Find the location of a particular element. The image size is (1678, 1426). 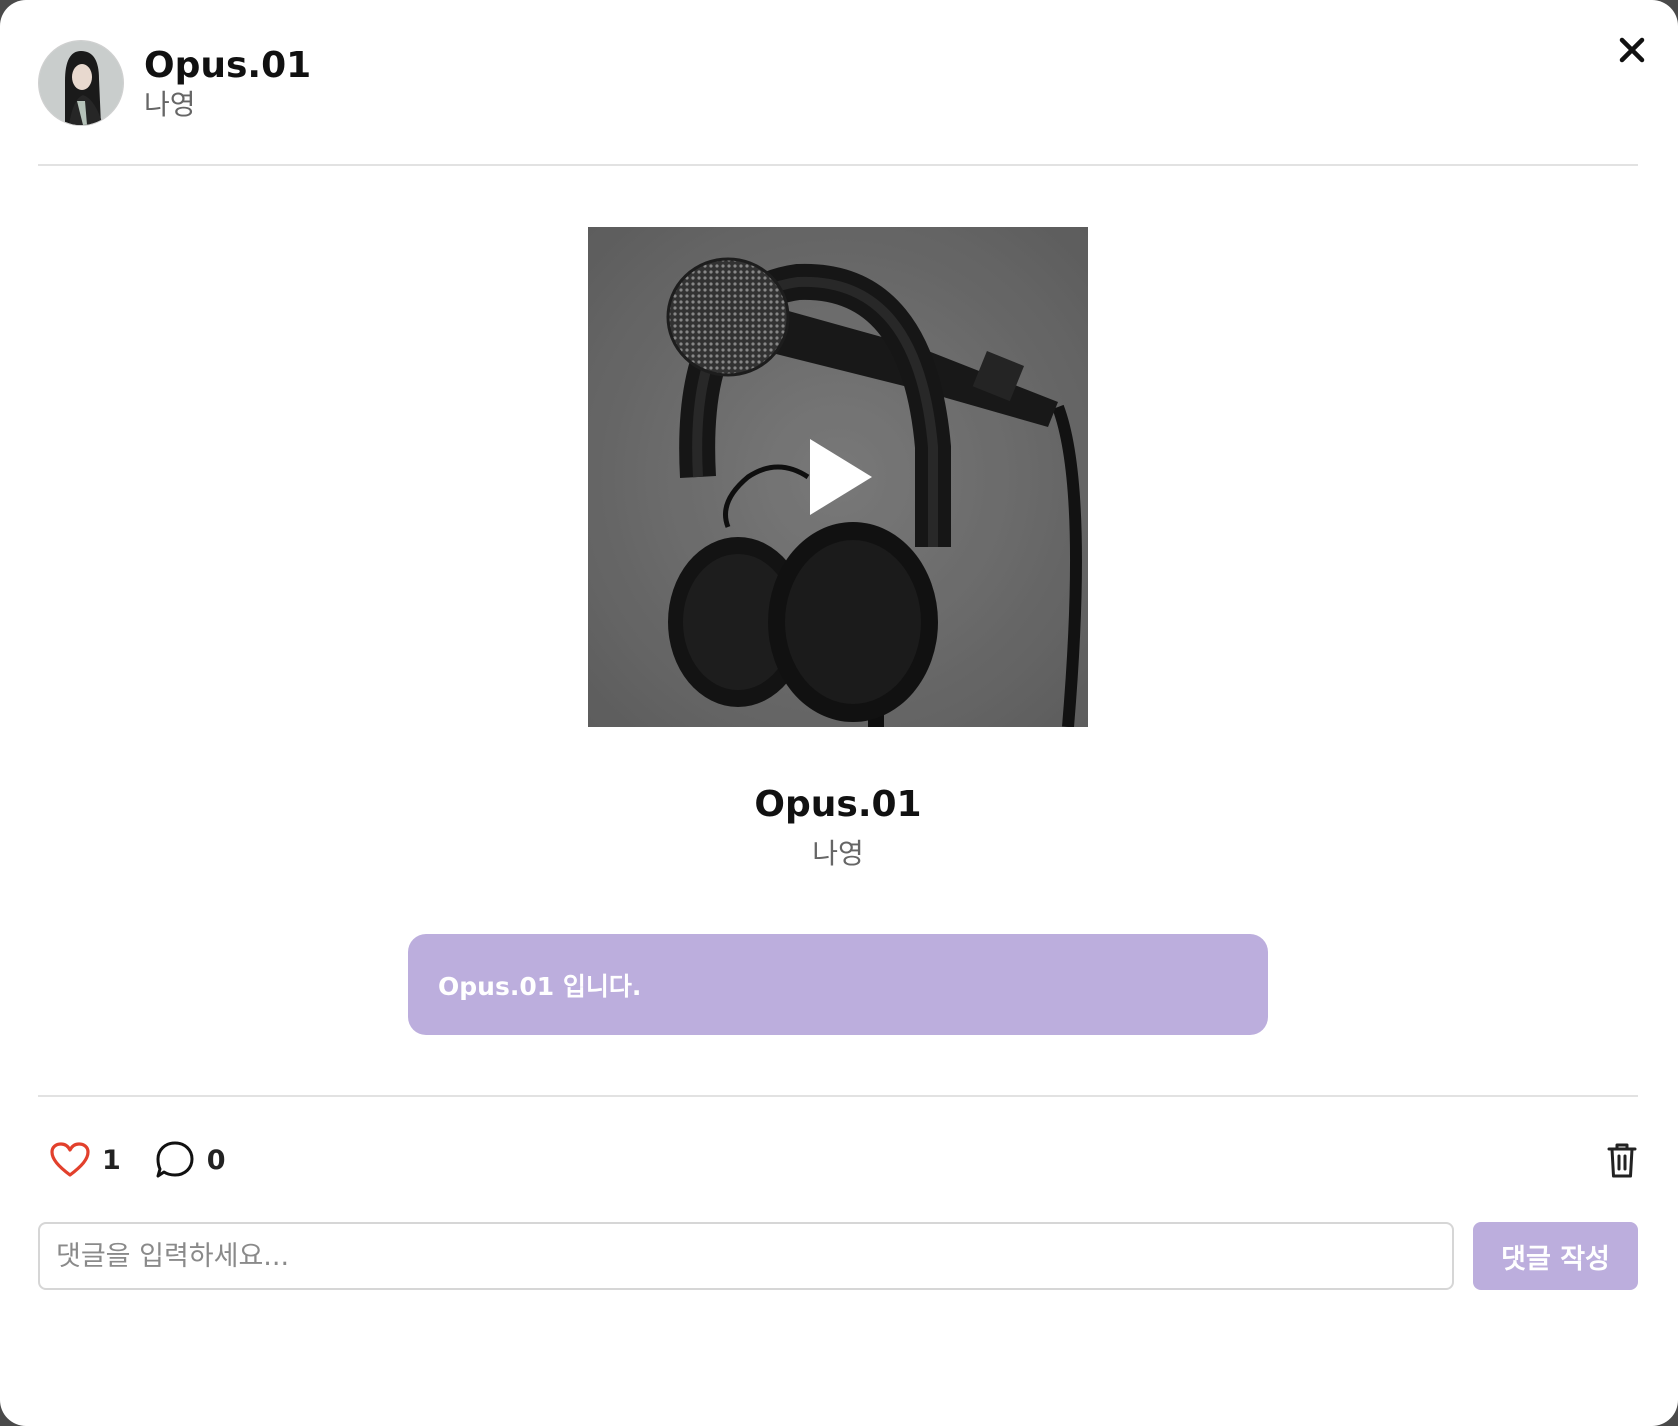

track-title: Opus.01 is located at coordinates (838, 804).